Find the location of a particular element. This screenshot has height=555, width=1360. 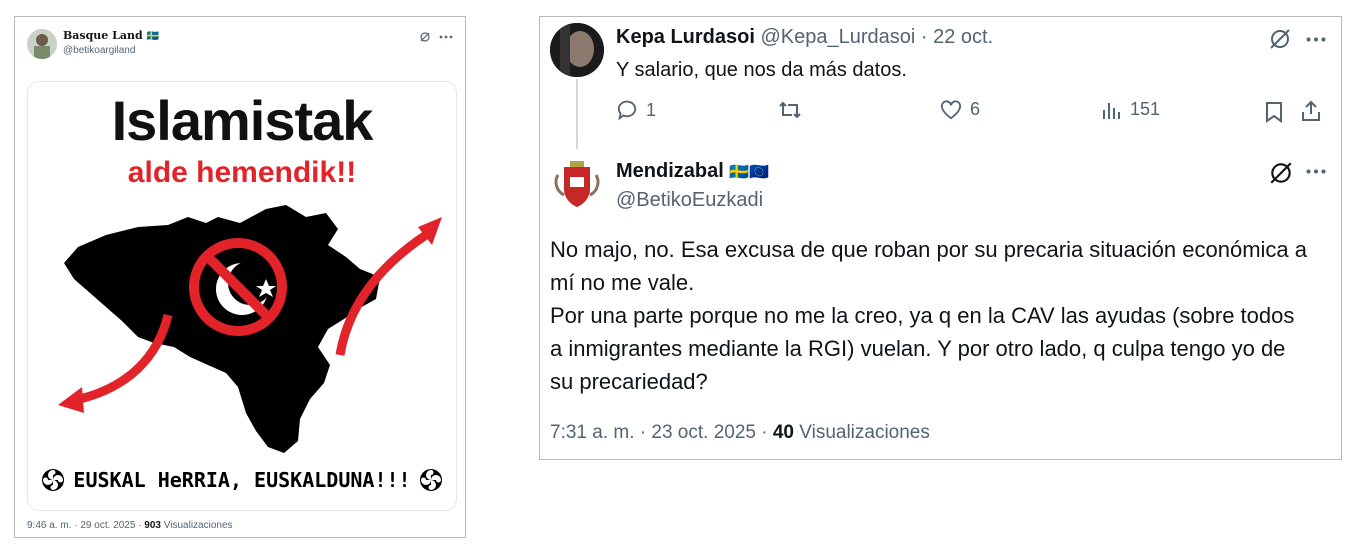

author-name-row: Basque Land 🇸🇪 is located at coordinates (111, 35).